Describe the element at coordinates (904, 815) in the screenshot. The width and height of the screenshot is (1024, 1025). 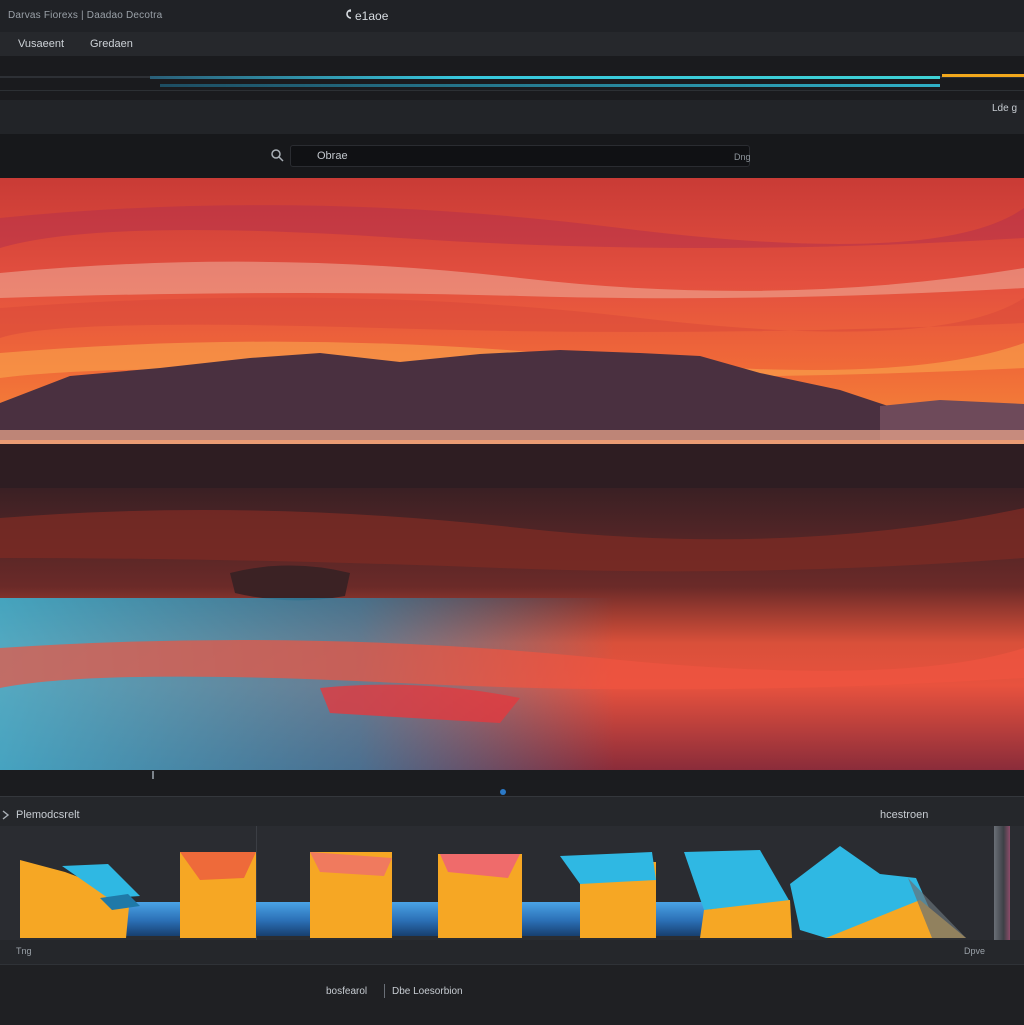
I see `panel-right-label: hcestroen` at that location.